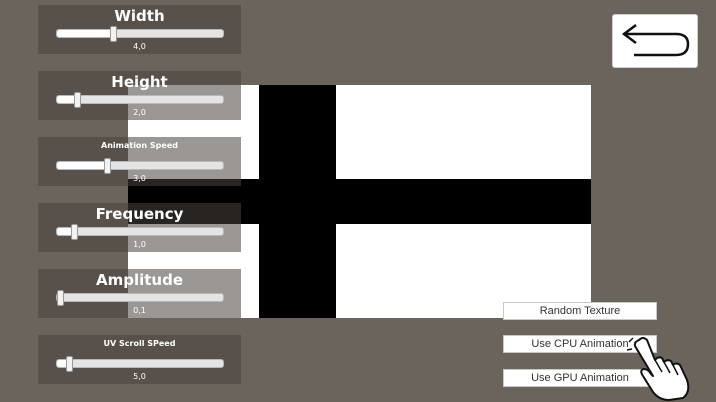  Describe the element at coordinates (139, 376) in the screenshot. I see `slider-value: 5,0` at that location.